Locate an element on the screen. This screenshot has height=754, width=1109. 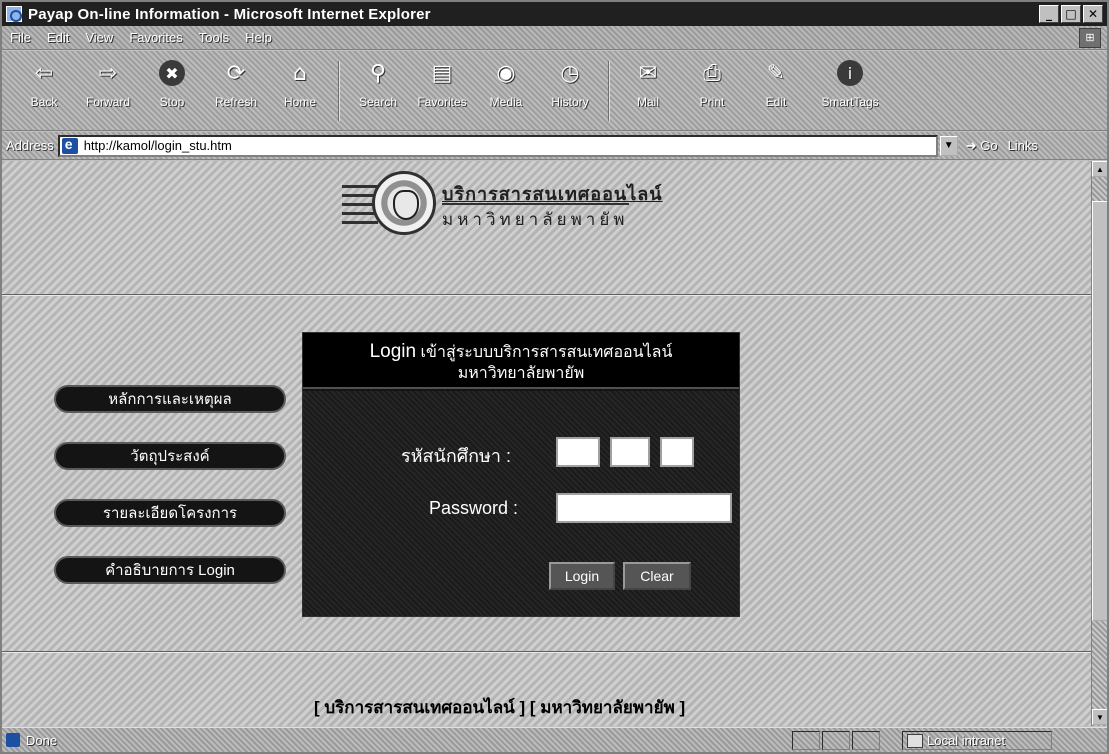
back-button: ⇦ Back is located at coordinates (44, 89).